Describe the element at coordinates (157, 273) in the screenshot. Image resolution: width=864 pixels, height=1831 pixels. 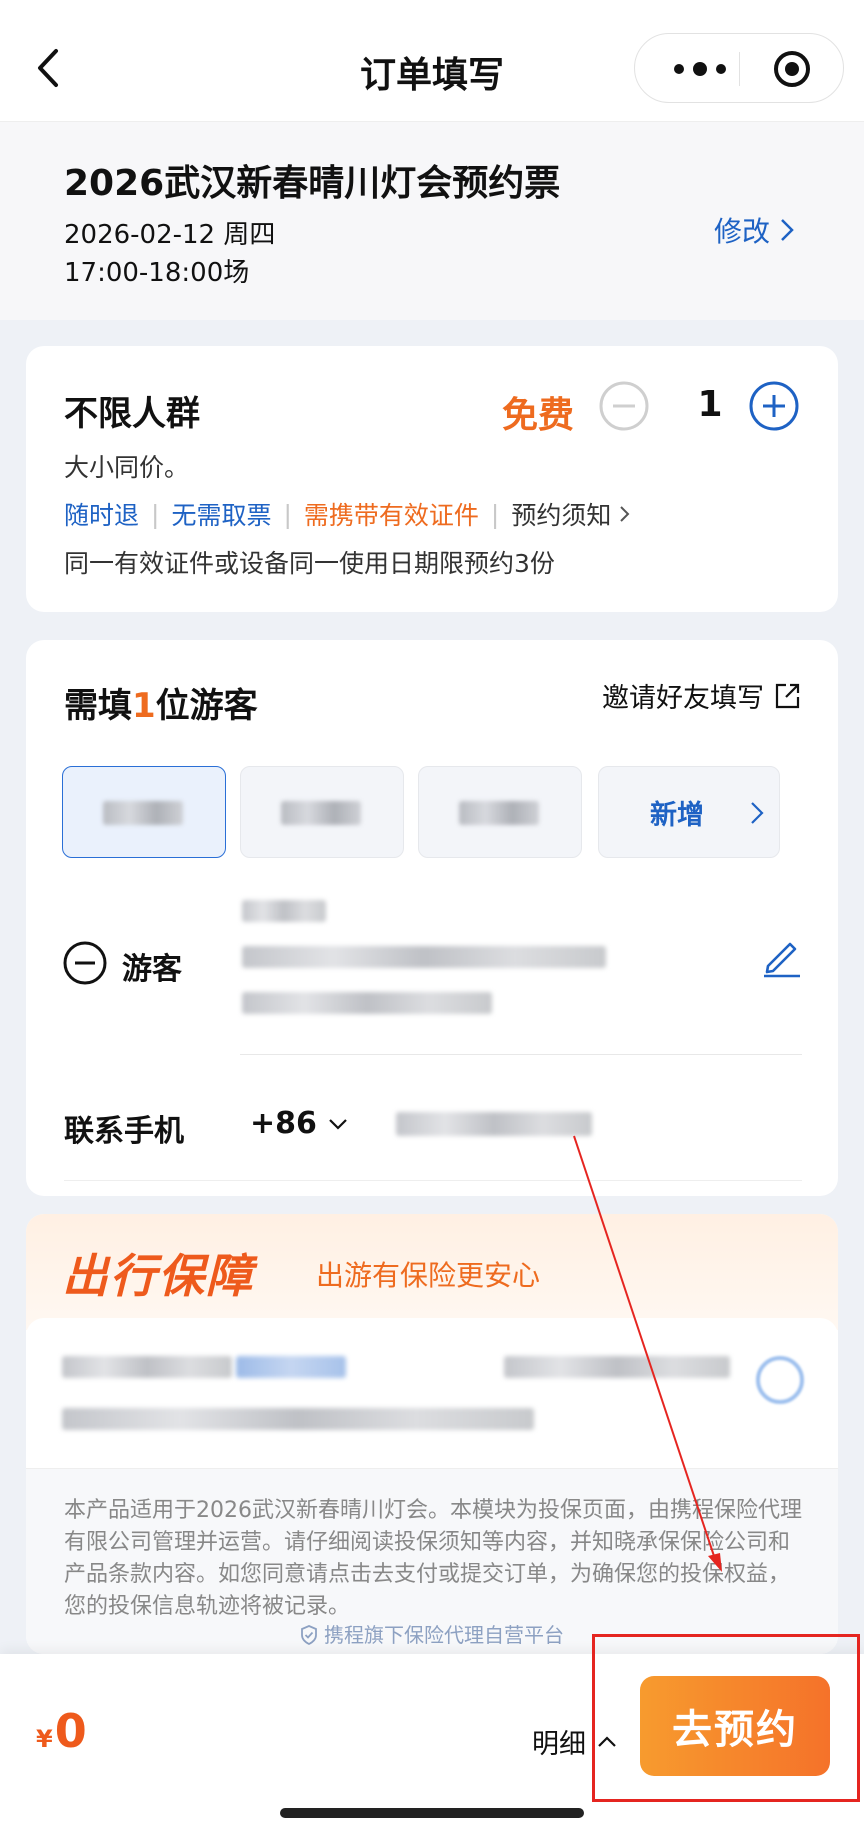
I see `visit-session: 17:00-18:00场` at that location.